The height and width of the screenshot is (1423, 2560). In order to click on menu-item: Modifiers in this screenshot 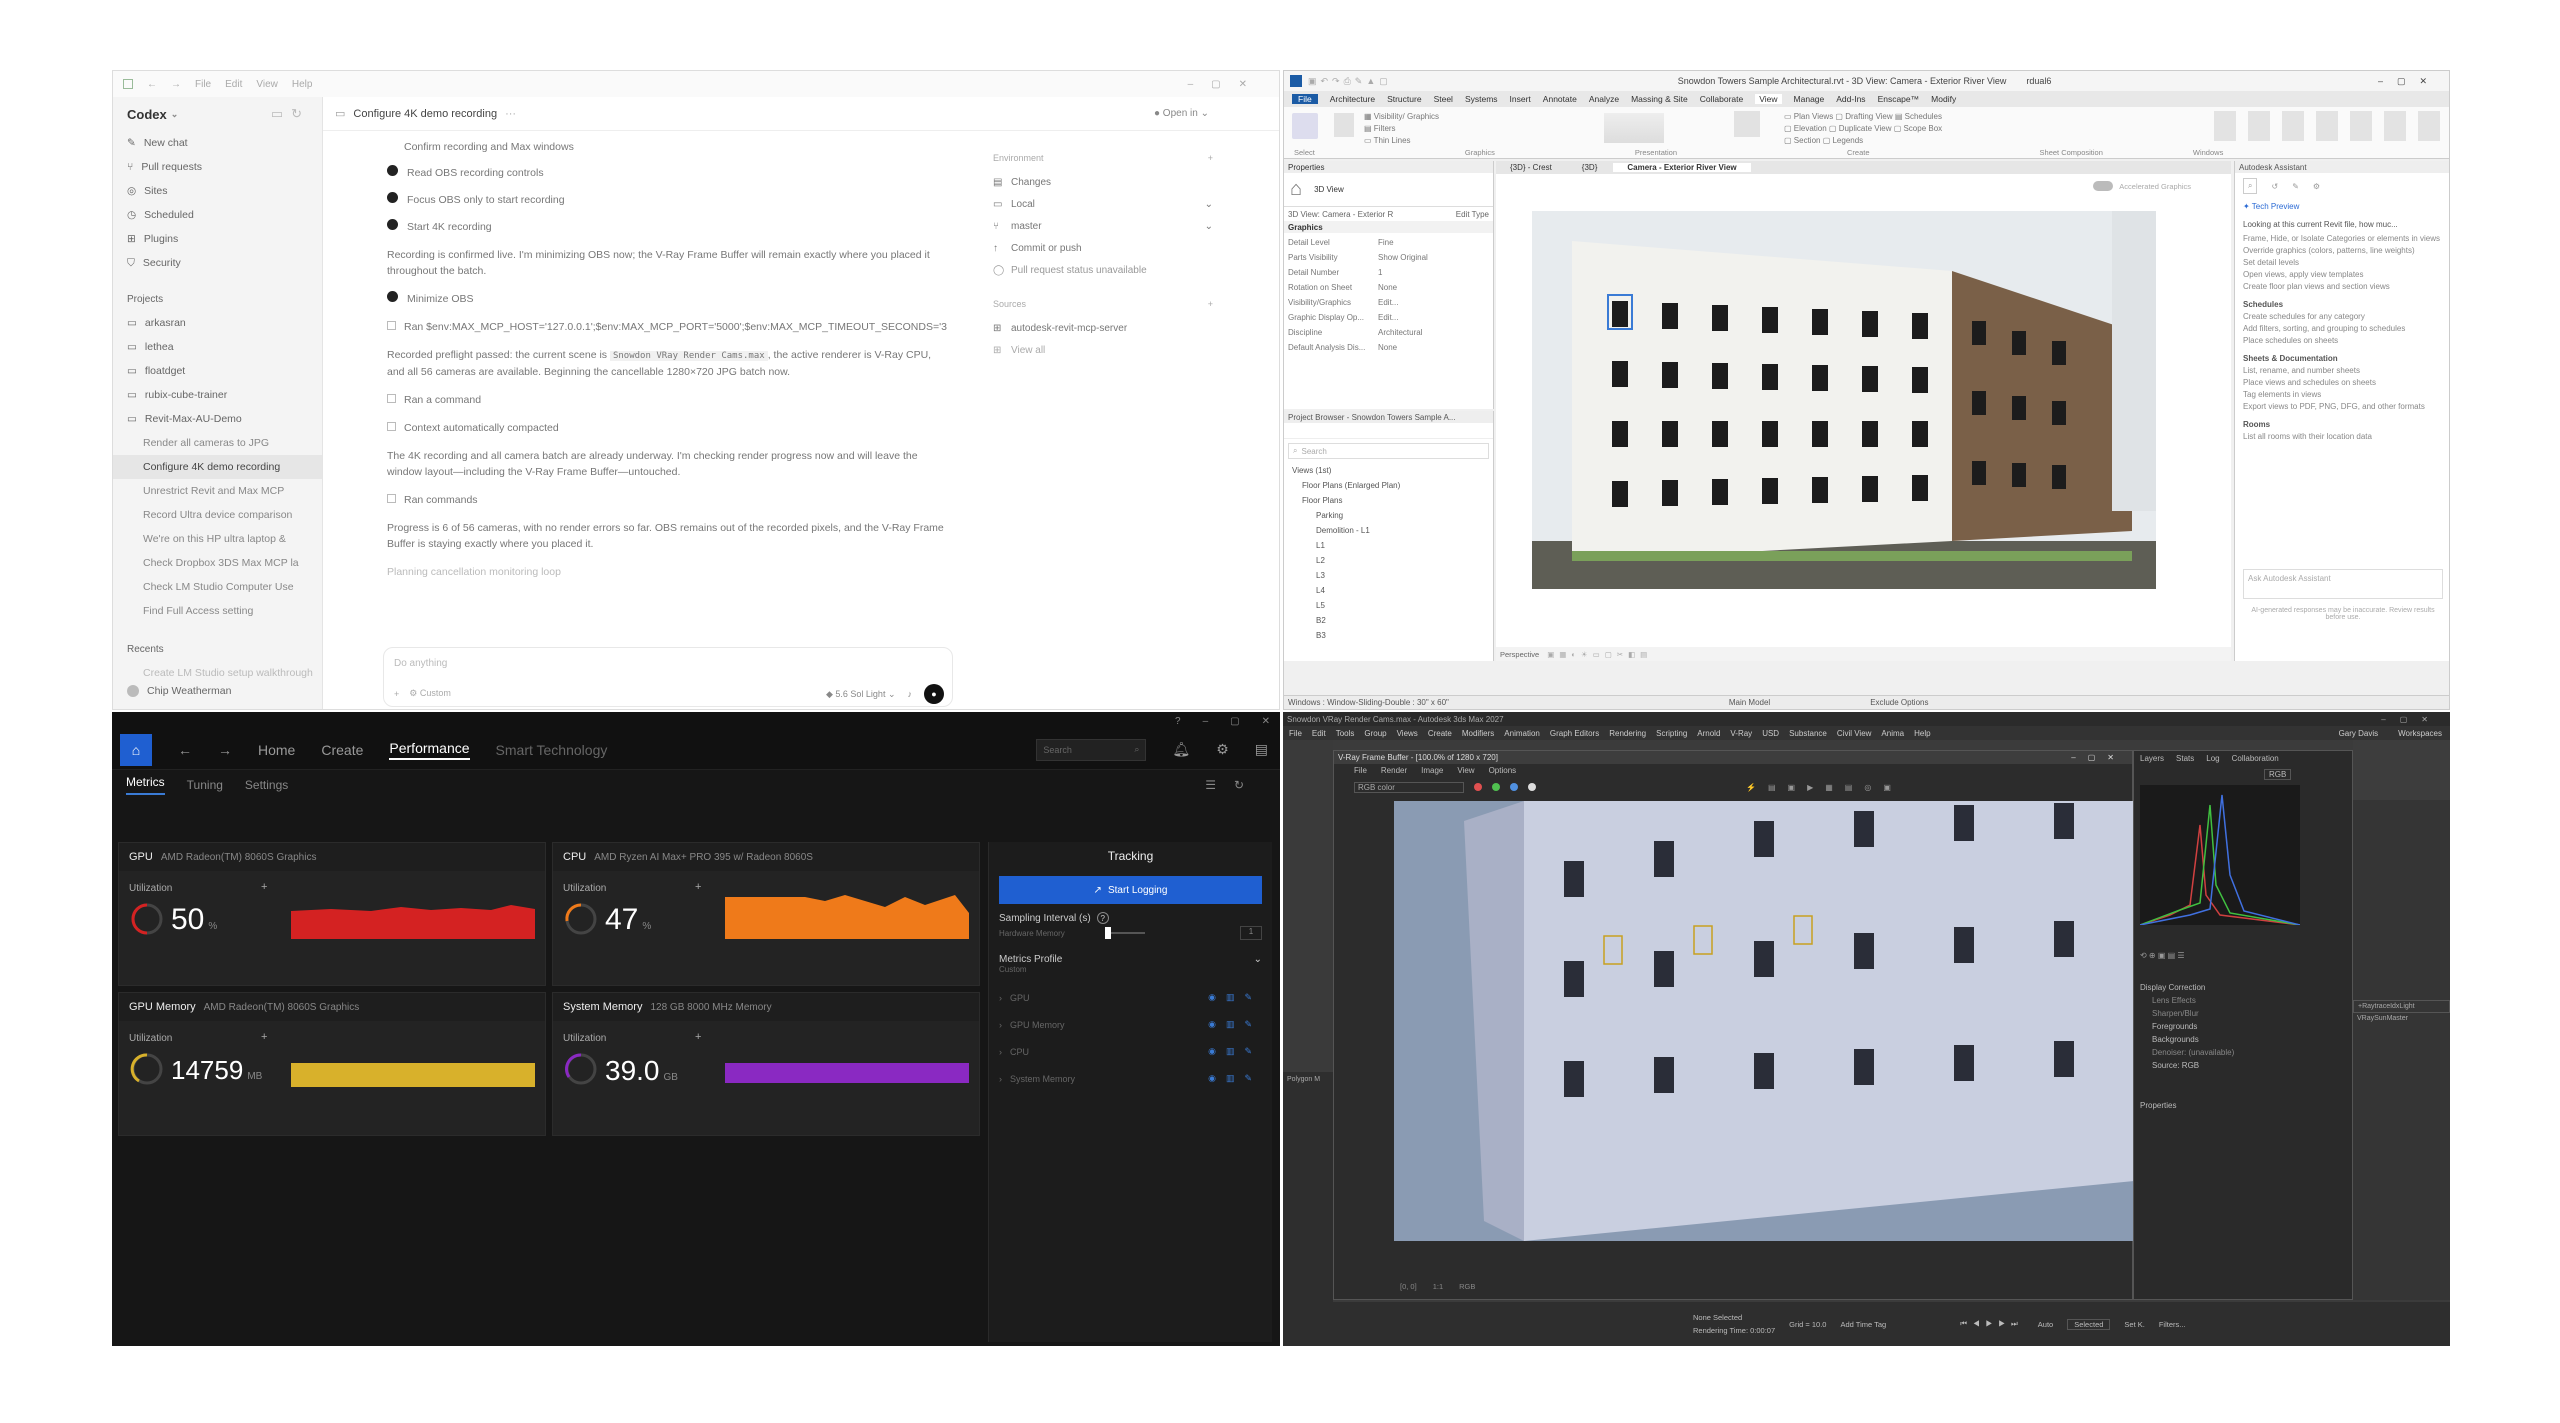, I will do `click(1478, 733)`.